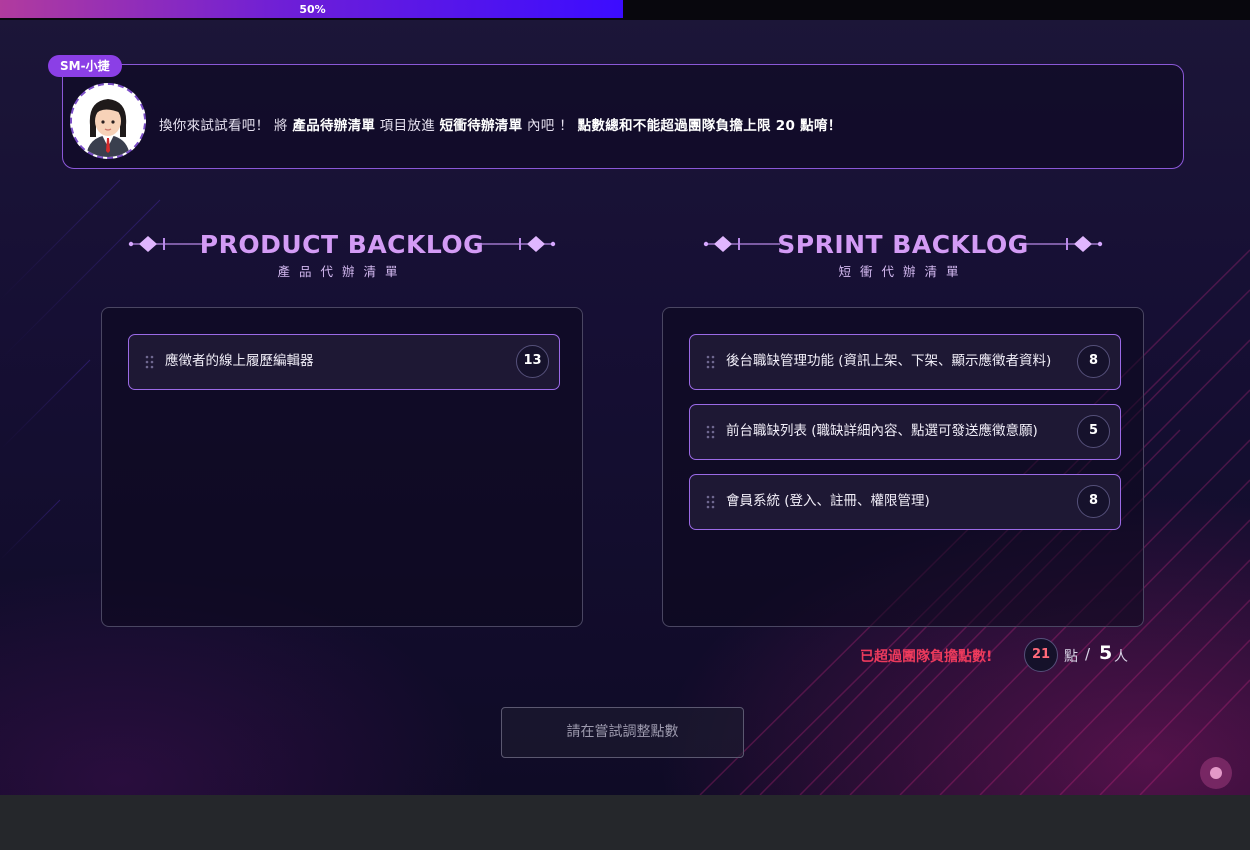 This screenshot has height=850, width=1250. What do you see at coordinates (622, 732) in the screenshot?
I see `submit-button: 請在嘗試調整點數` at bounding box center [622, 732].